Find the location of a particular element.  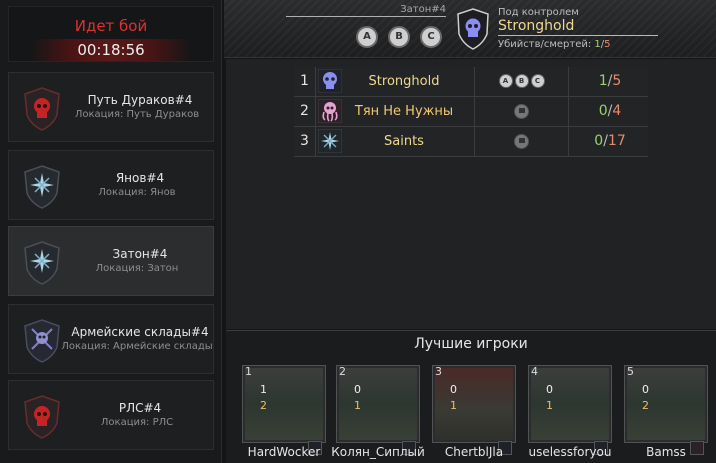

table-row: 3 Saints 0/17 is located at coordinates (471, 142).